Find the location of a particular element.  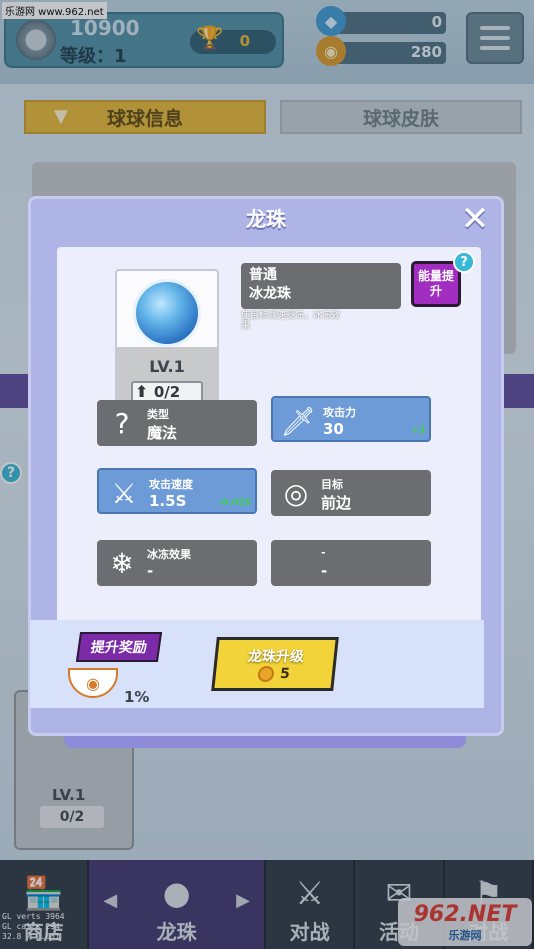

stat-value: 30 is located at coordinates (333, 429).